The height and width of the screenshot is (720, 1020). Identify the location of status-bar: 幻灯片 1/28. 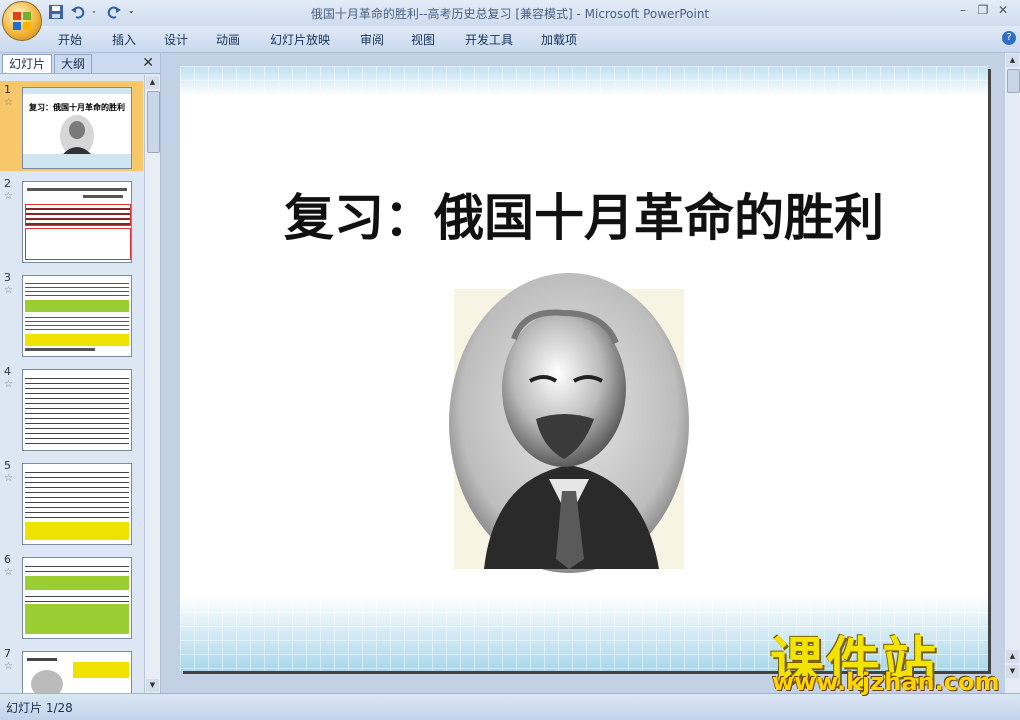
(510, 706).